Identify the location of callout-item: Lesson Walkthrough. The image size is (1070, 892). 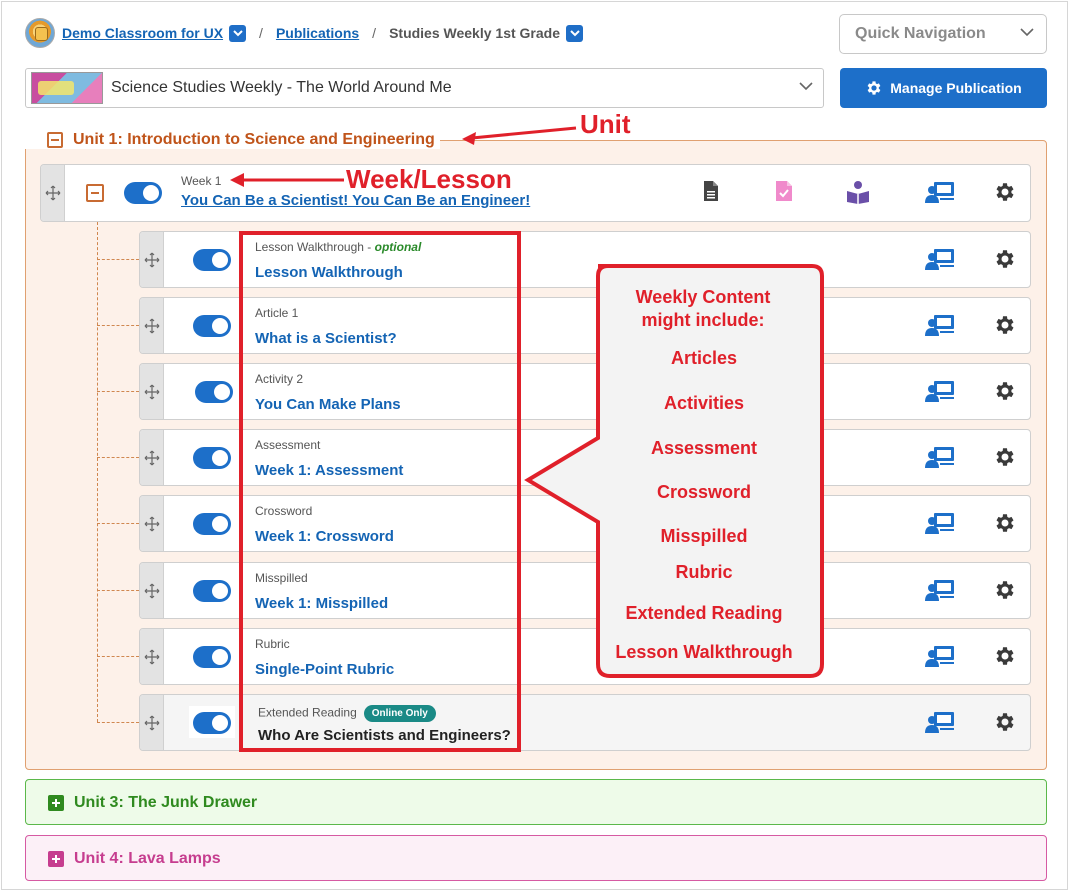
(704, 652).